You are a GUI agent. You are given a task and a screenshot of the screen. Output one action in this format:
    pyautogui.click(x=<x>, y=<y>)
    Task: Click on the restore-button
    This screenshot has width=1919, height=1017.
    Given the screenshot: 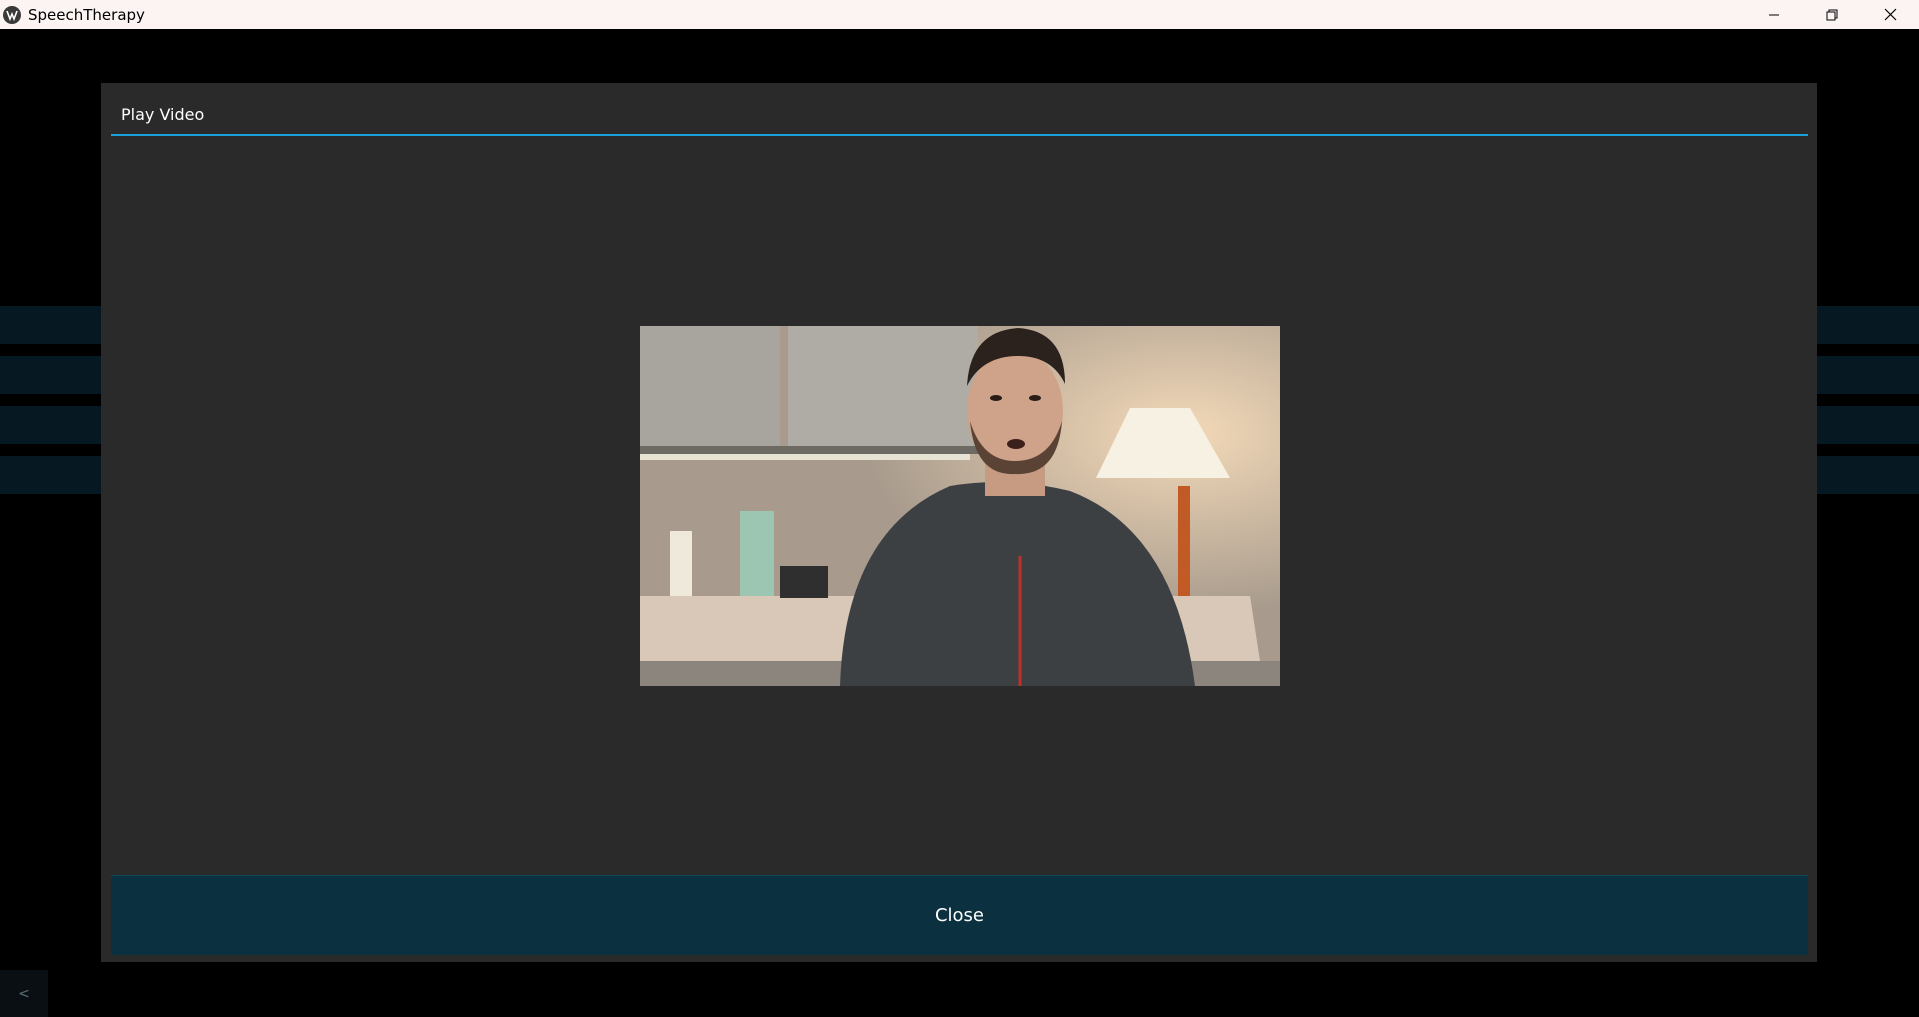 What is the action you would take?
    pyautogui.click(x=1832, y=14)
    